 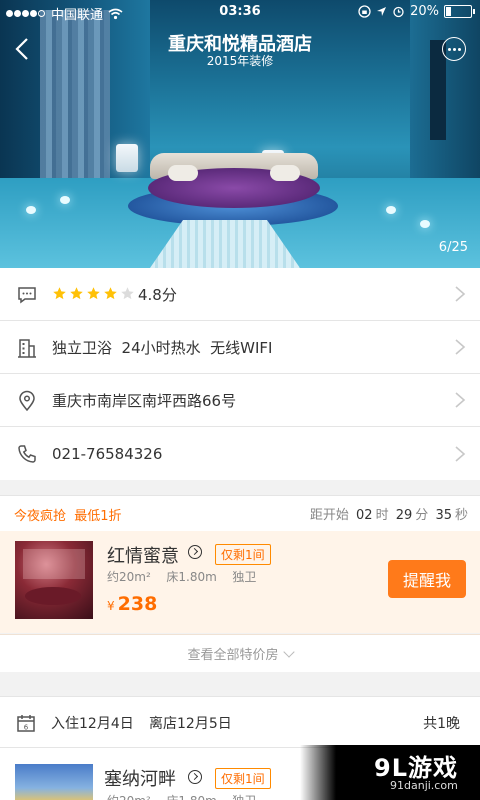 What do you see at coordinates (404, 515) in the screenshot?
I see `countdown-minutes: 29` at bounding box center [404, 515].